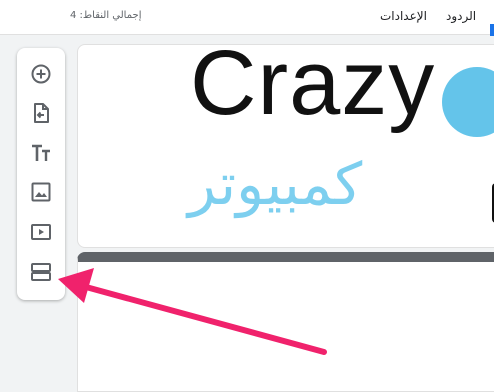 This screenshot has width=494, height=392. Describe the element at coordinates (41, 113) in the screenshot. I see `import-questions-icon` at that location.